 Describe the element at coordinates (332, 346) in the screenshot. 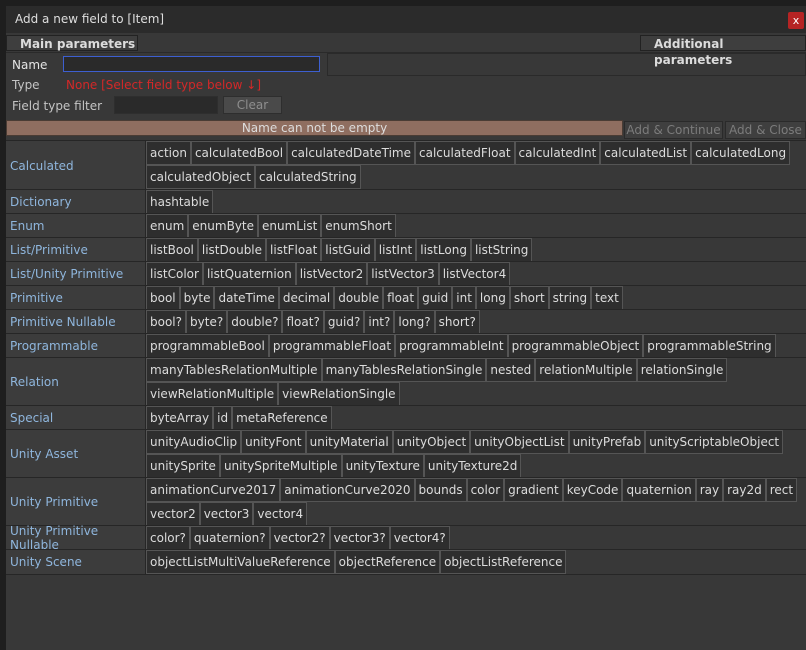

I see `type-chip: programmableFloat` at that location.